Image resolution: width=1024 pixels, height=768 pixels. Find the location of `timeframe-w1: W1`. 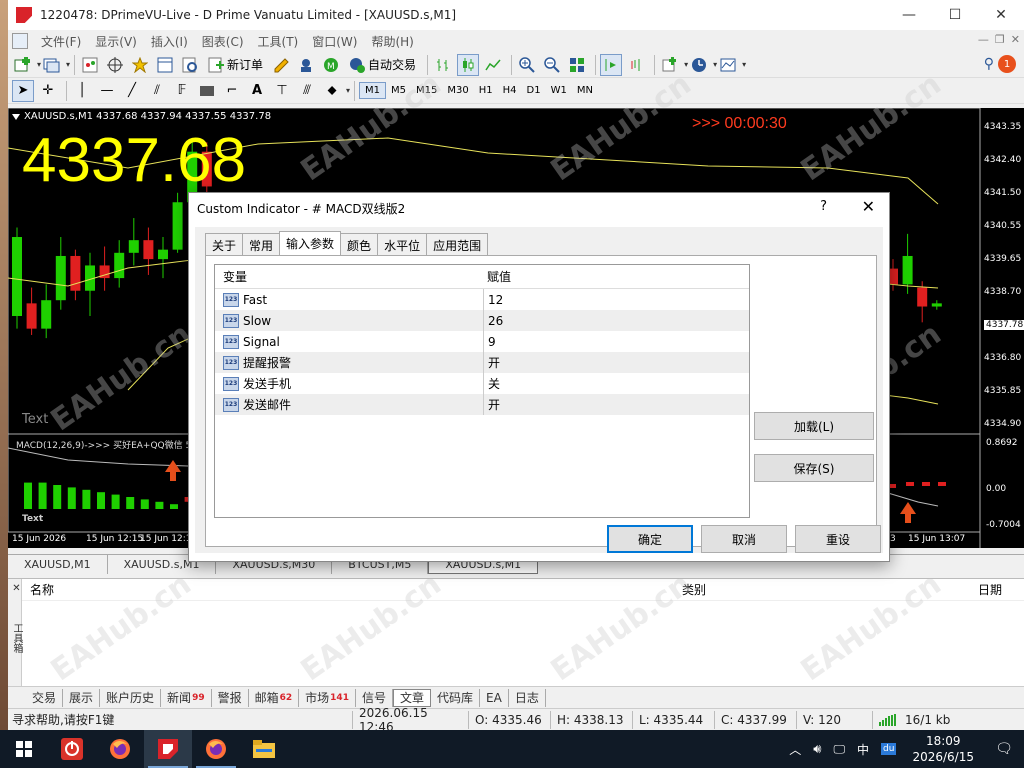

timeframe-w1: W1 is located at coordinates (559, 90).